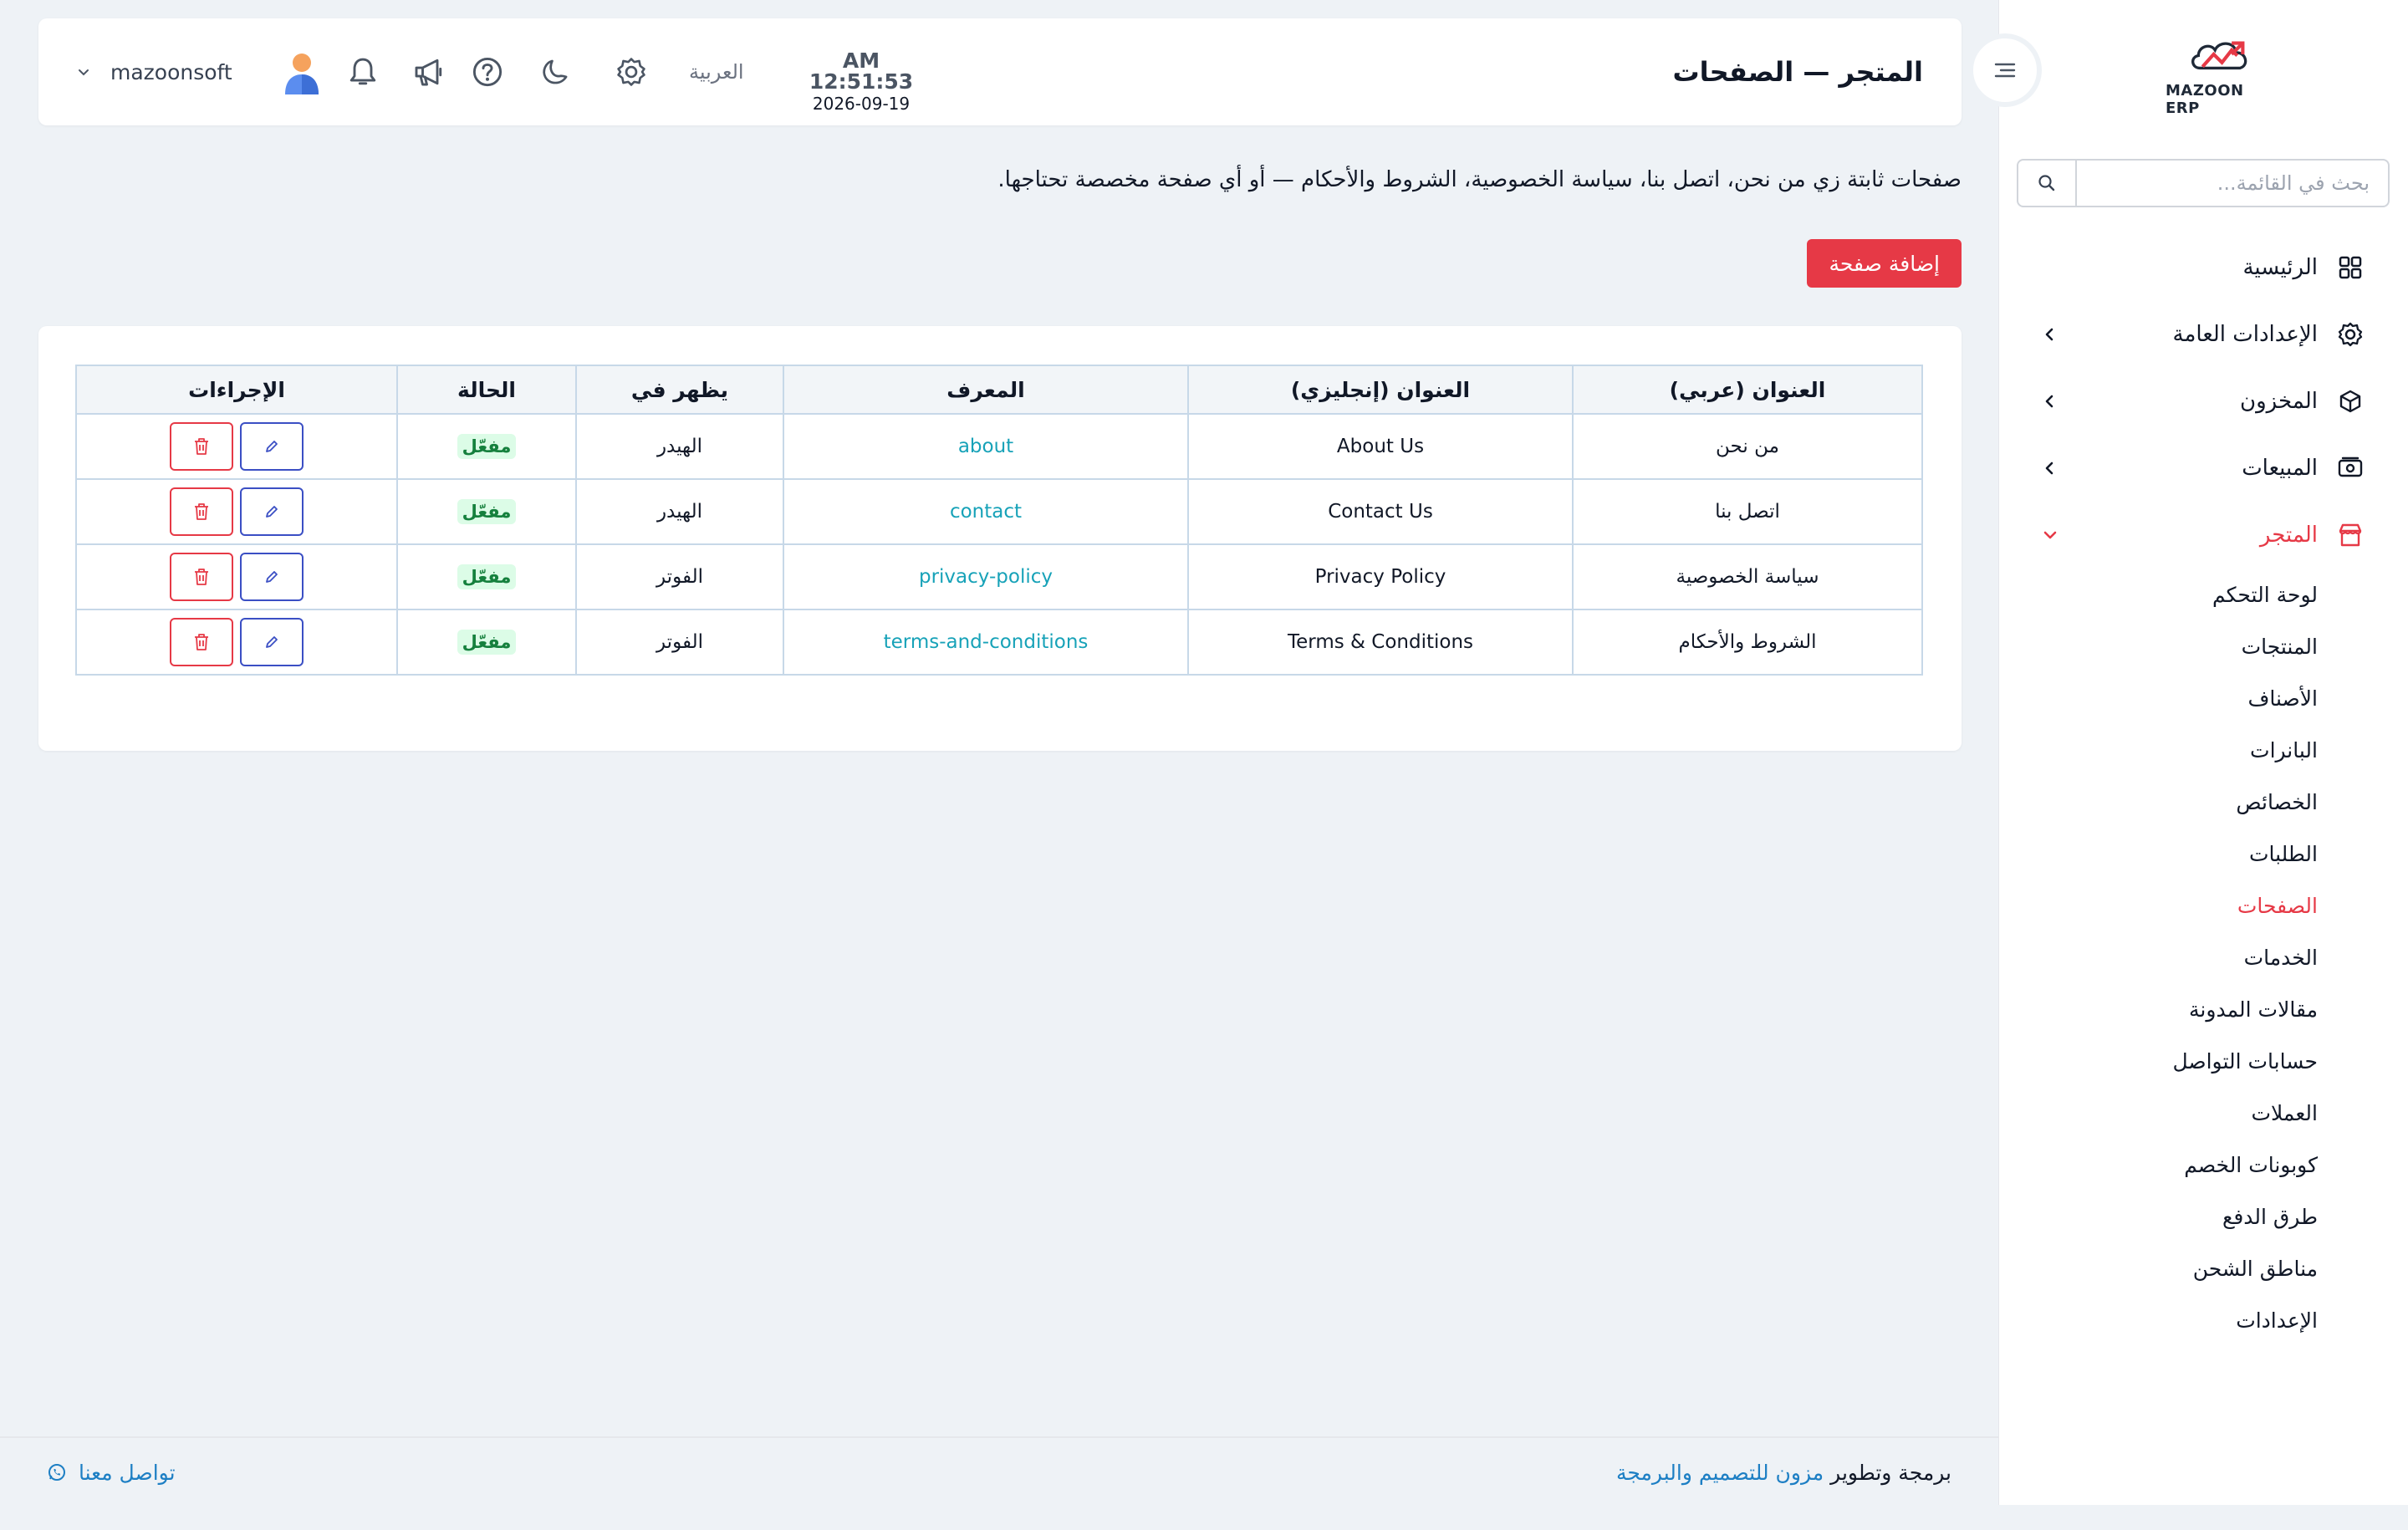  Describe the element at coordinates (2232, 183) in the screenshot. I see `sidebar-search-input` at that location.